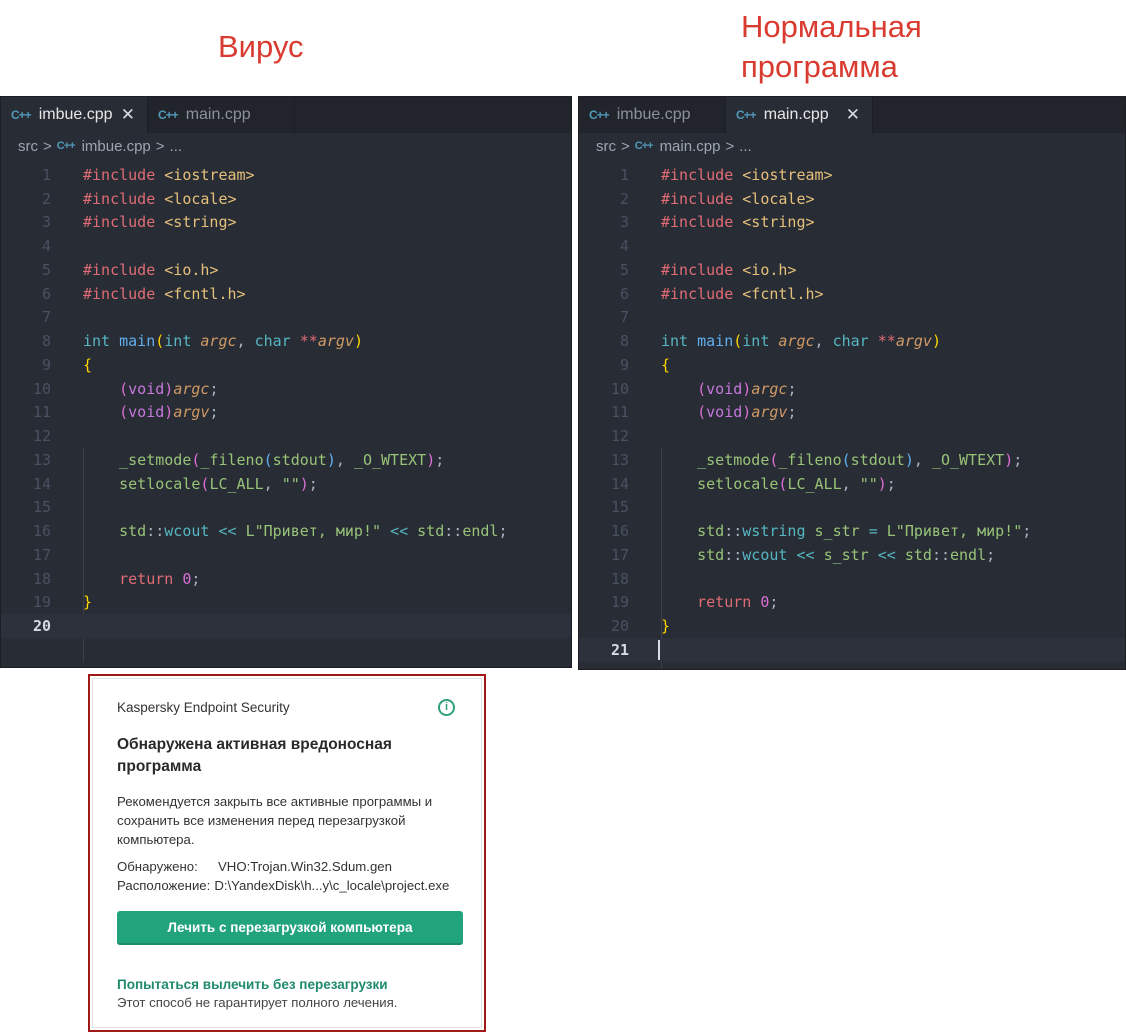 The image size is (1126, 1035). I want to click on tab-main-cpp: C++ main.cpp ✕, so click(799, 115).